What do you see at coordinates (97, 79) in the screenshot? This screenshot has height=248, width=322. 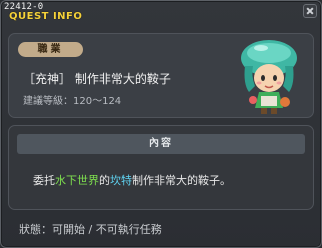 I see `job-name: ［充神］ 制作非常大的鞍子` at bounding box center [97, 79].